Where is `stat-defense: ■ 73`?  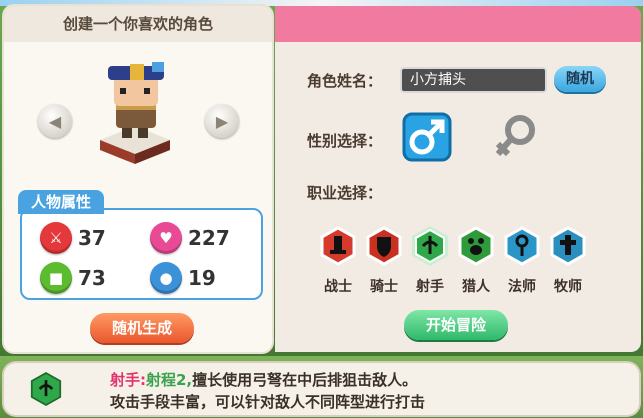 stat-defense: ■ 73 is located at coordinates (73, 278).